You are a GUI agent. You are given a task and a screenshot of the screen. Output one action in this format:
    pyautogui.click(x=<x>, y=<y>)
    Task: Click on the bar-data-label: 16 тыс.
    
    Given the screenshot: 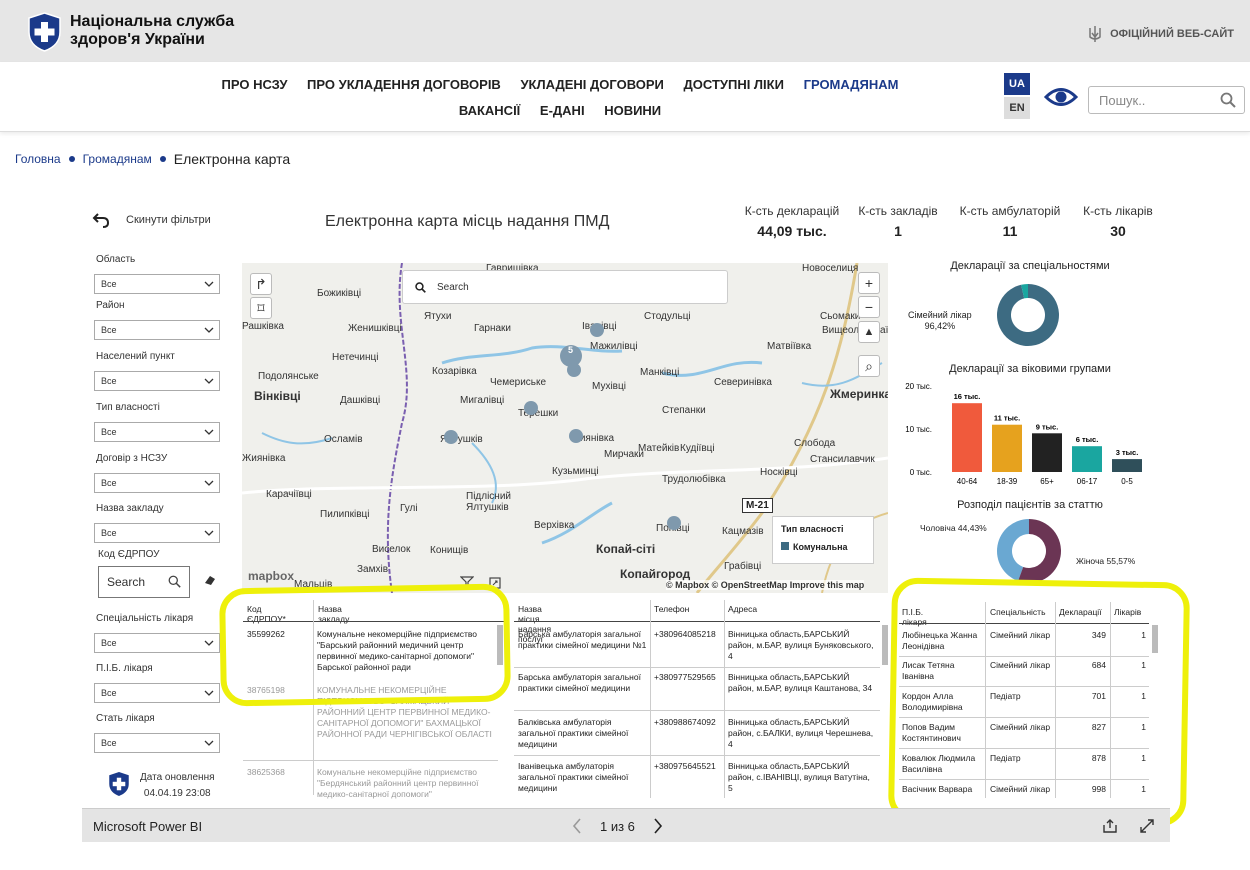 What is the action you would take?
    pyautogui.click(x=967, y=396)
    